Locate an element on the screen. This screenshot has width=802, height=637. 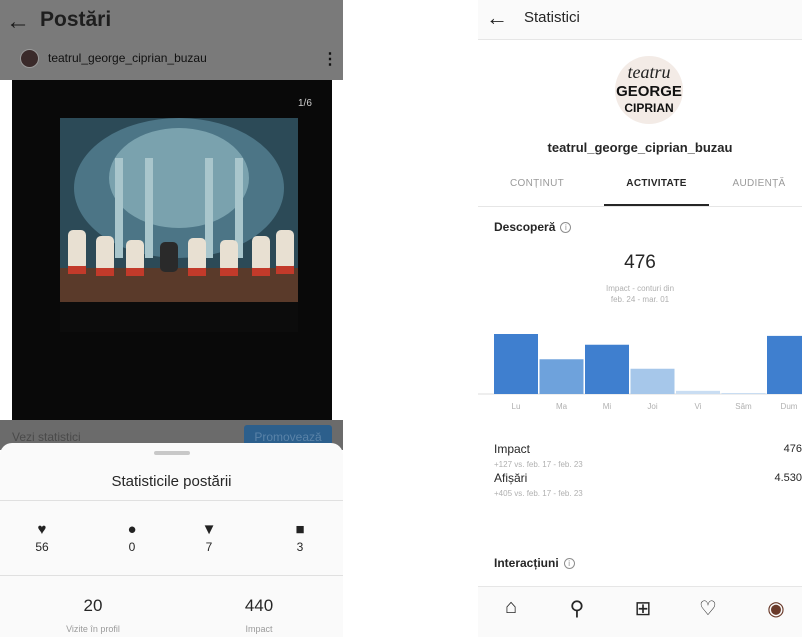
account-avatar is located at coordinates (29, 58).